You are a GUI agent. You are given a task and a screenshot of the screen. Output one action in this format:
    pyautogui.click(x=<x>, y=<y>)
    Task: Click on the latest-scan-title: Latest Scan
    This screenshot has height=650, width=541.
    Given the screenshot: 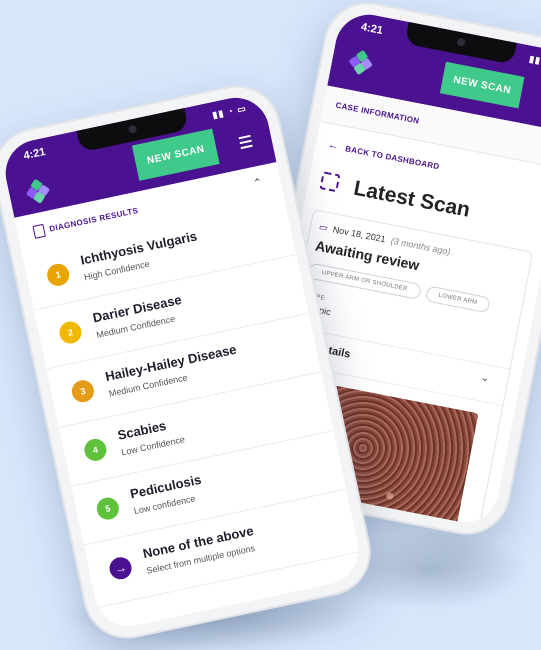 What is the action you would take?
    pyautogui.click(x=411, y=199)
    